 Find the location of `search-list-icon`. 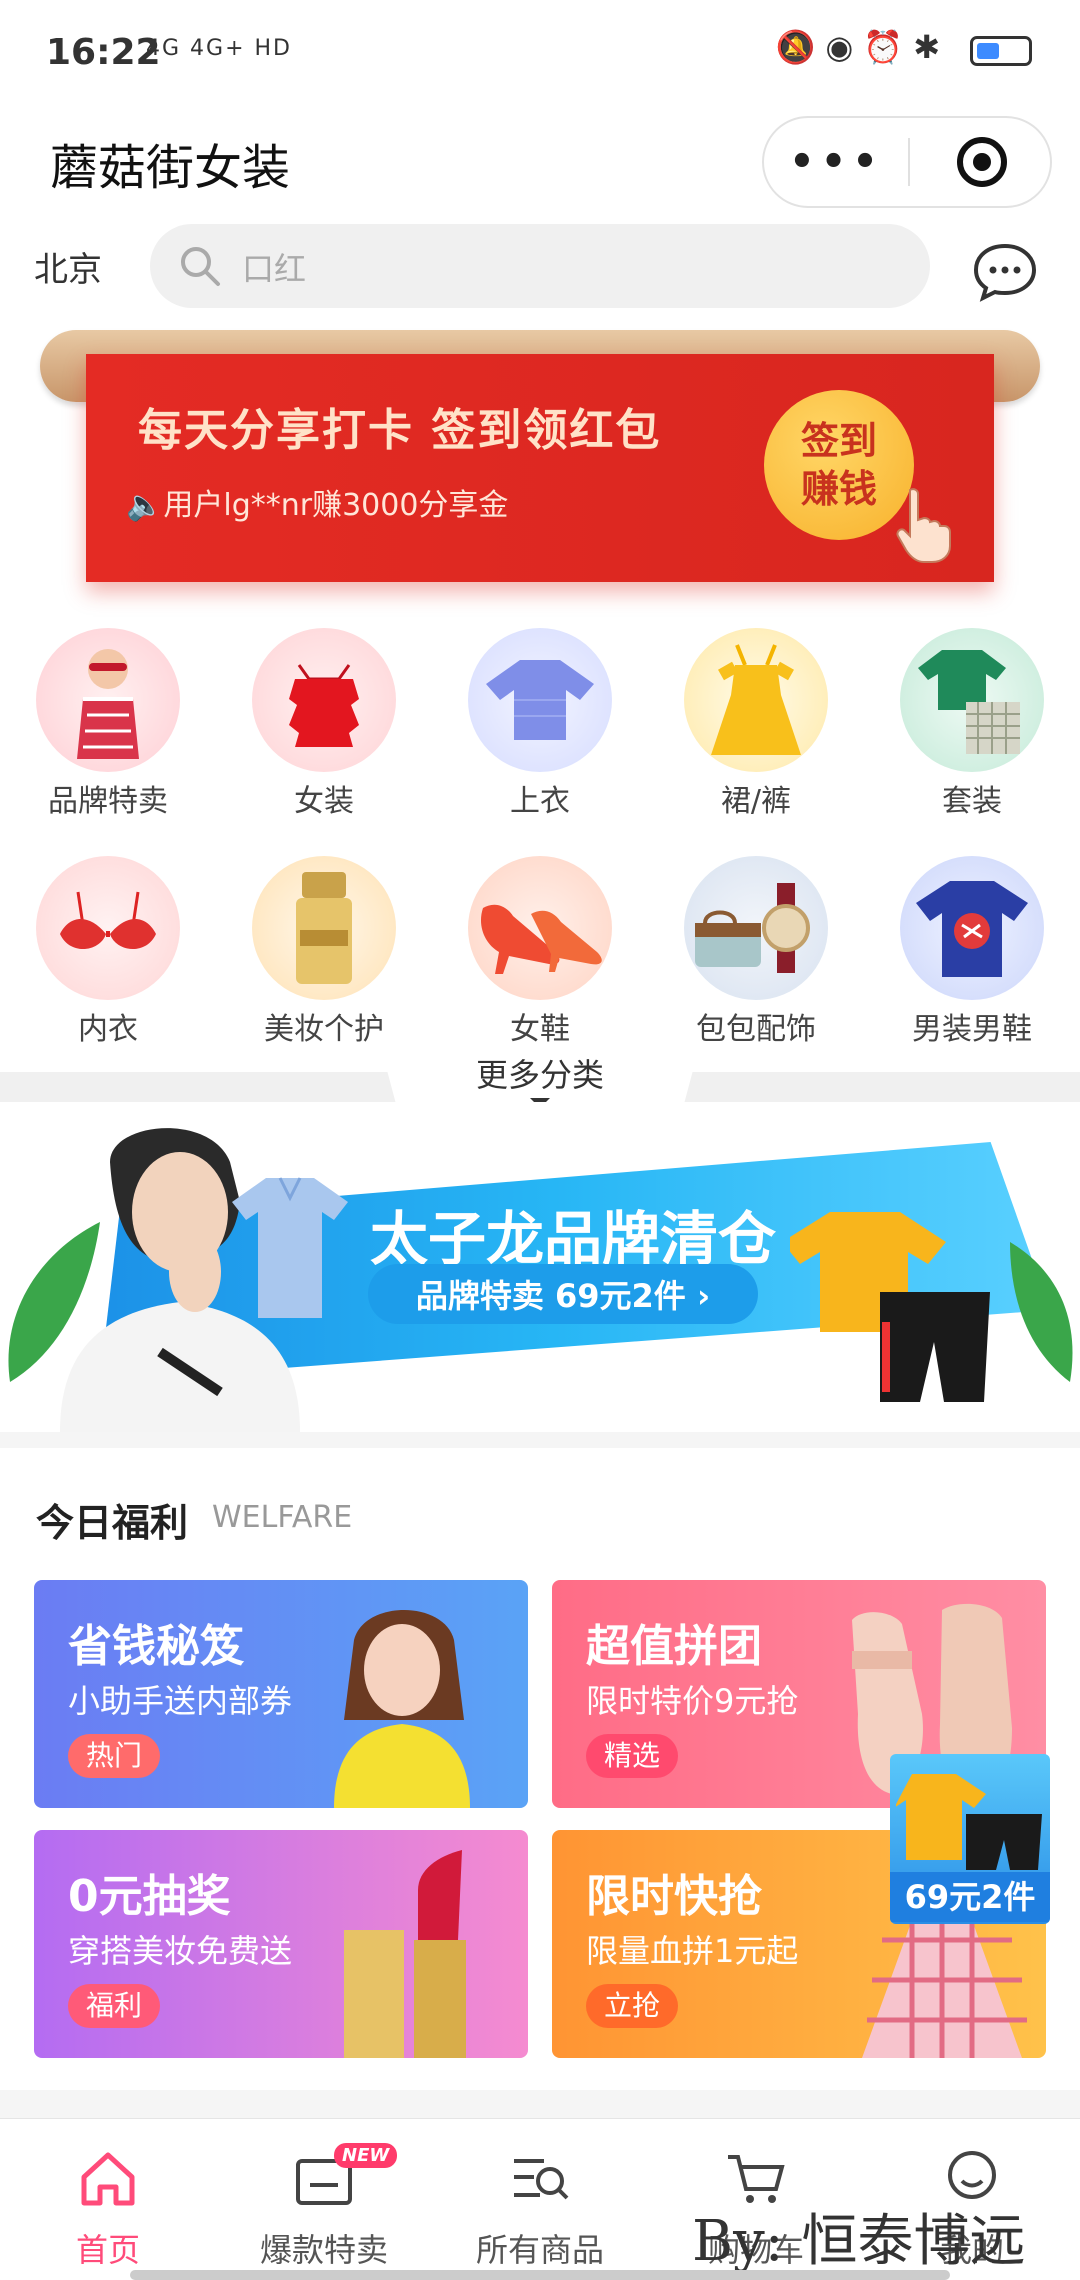

search-list-icon is located at coordinates (541, 2179).